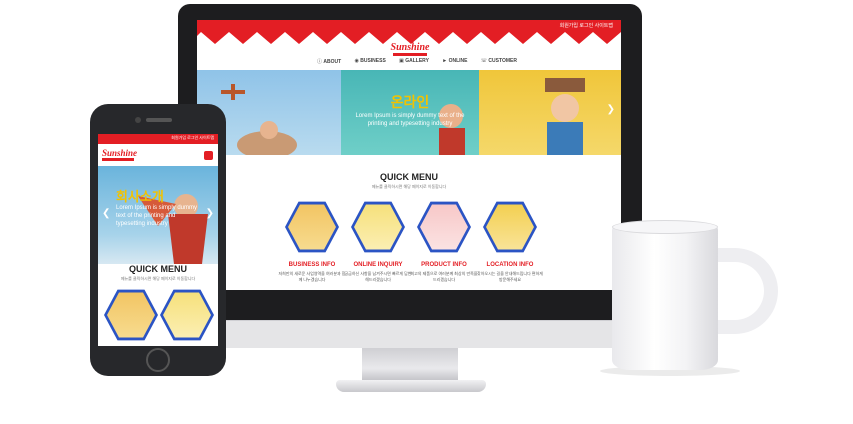  Describe the element at coordinates (410, 334) in the screenshot. I see `monitor-chin` at that location.